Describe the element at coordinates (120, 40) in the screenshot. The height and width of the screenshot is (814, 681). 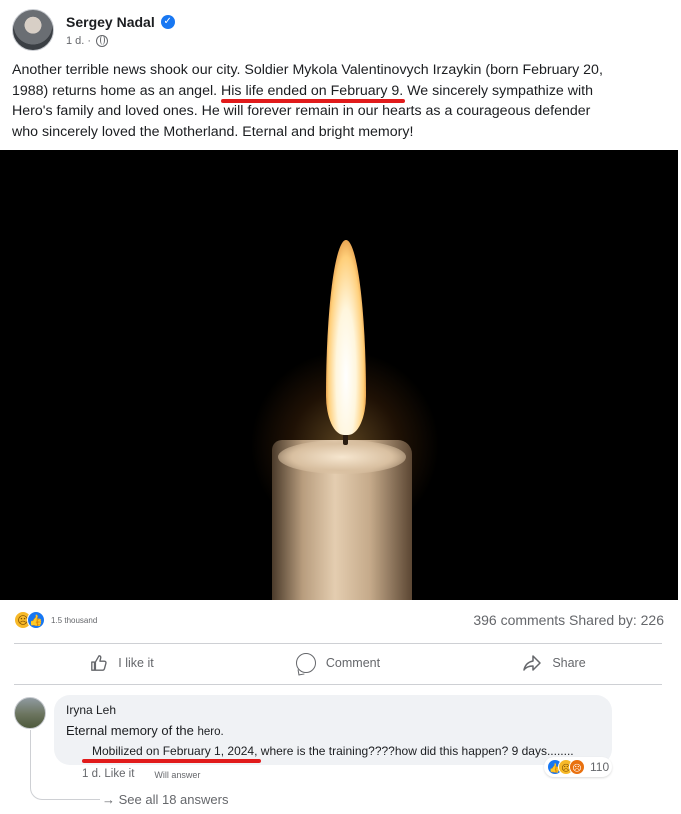
I see `post-meta: 1 d. ·` at that location.